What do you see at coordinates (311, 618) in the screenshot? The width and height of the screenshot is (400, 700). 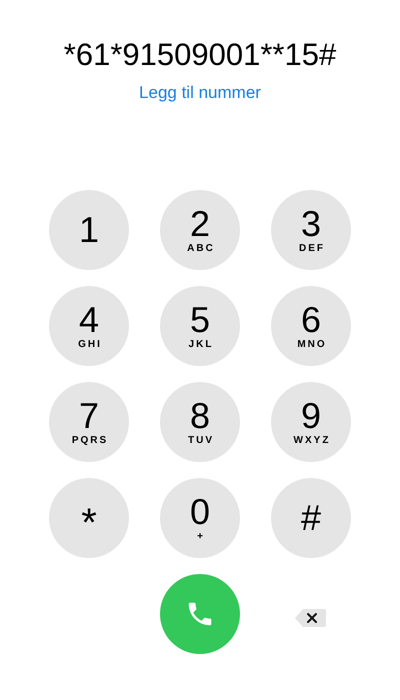 I see `backspace-icon` at bounding box center [311, 618].